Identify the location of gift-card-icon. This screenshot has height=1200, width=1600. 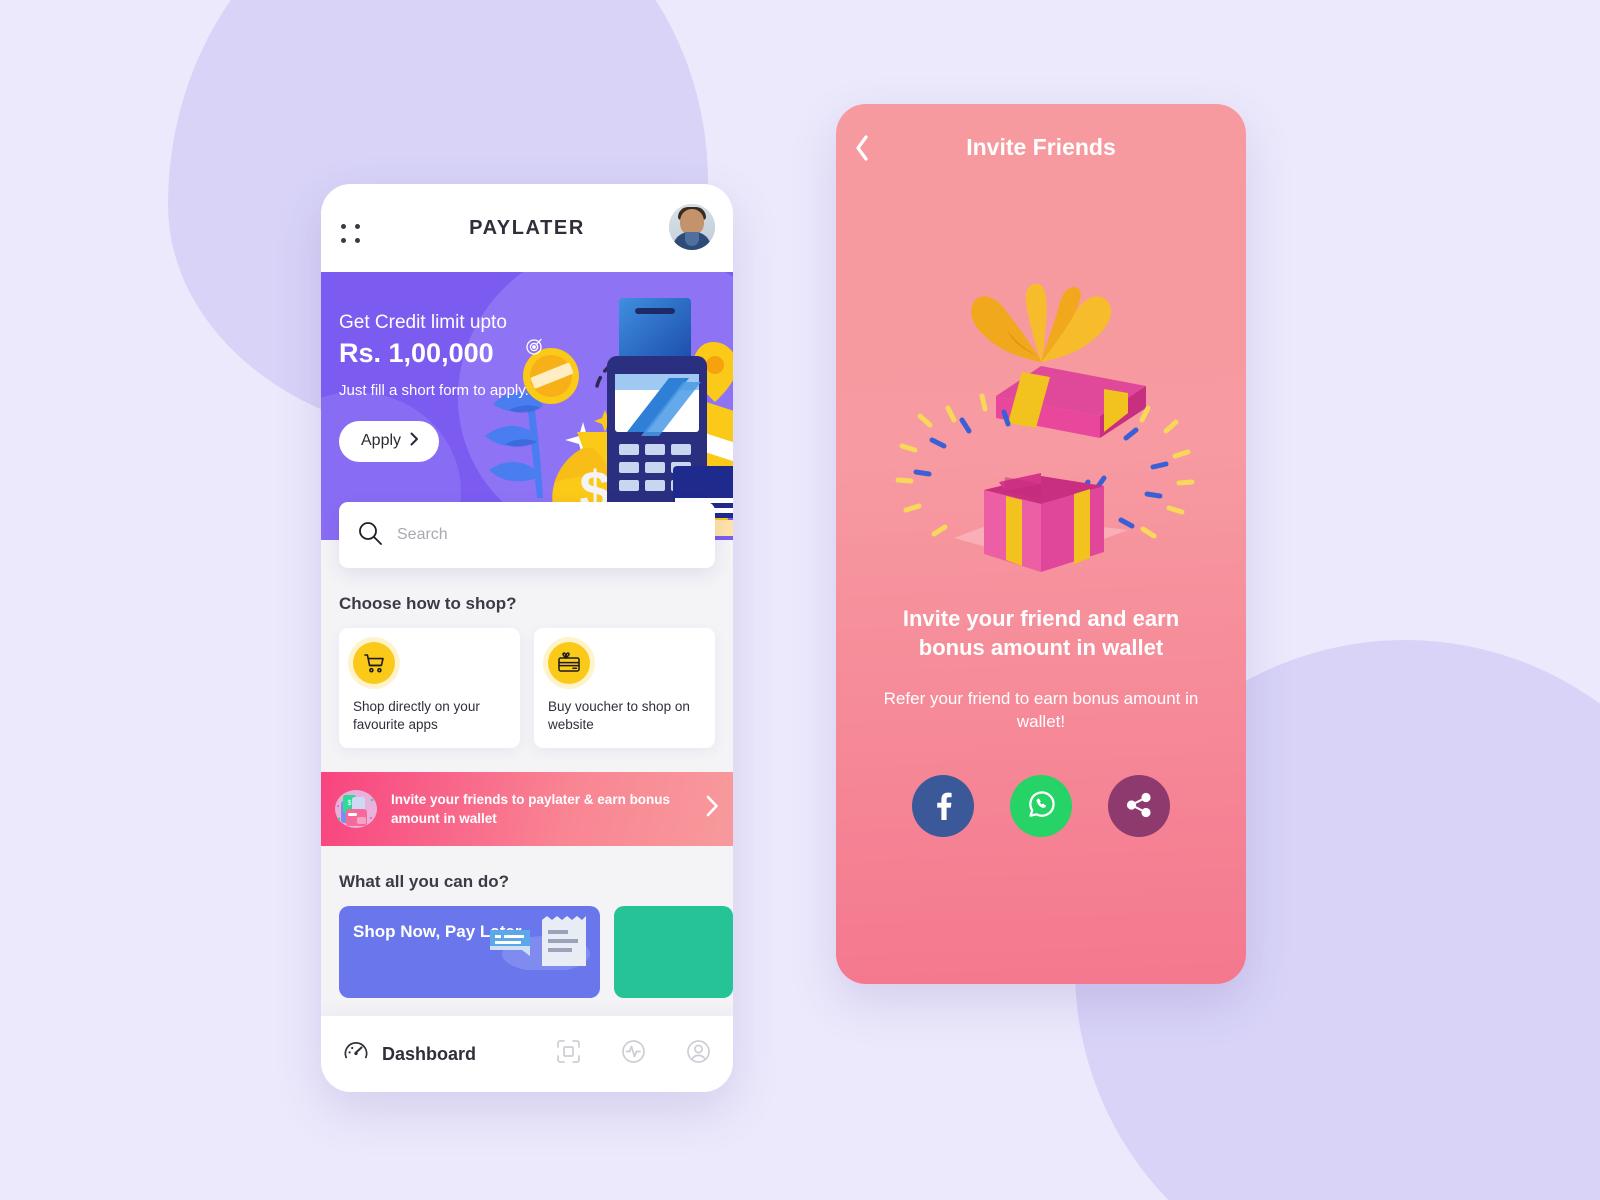
(569, 663).